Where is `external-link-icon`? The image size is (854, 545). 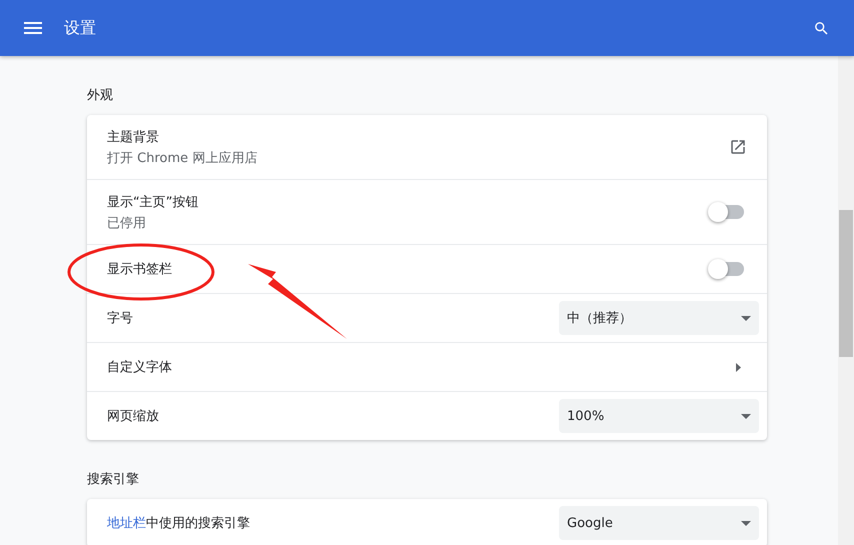
external-link-icon is located at coordinates (738, 147).